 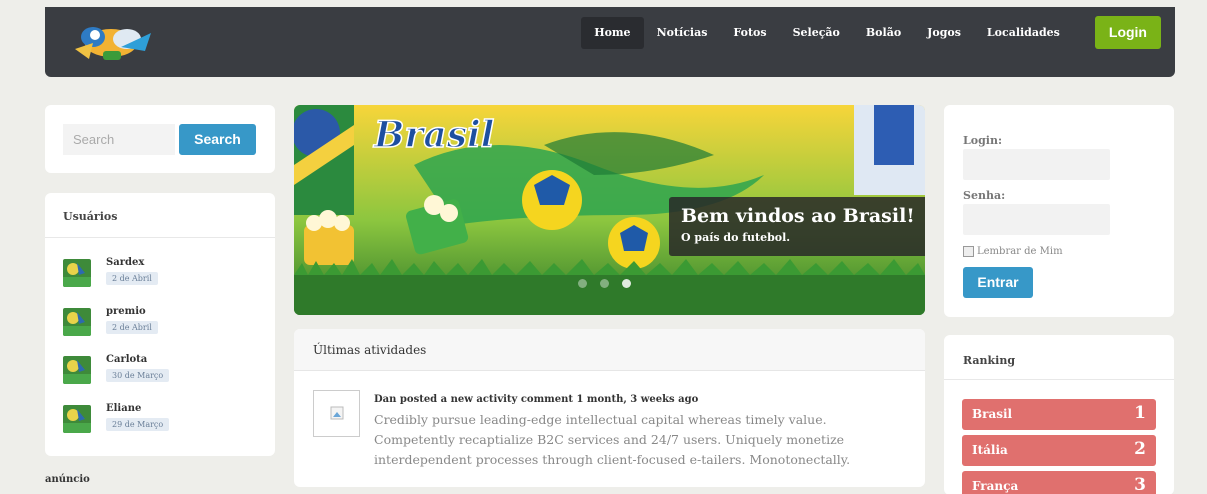 I want to click on hero-caption-subtitle: O país do futebol., so click(x=736, y=237).